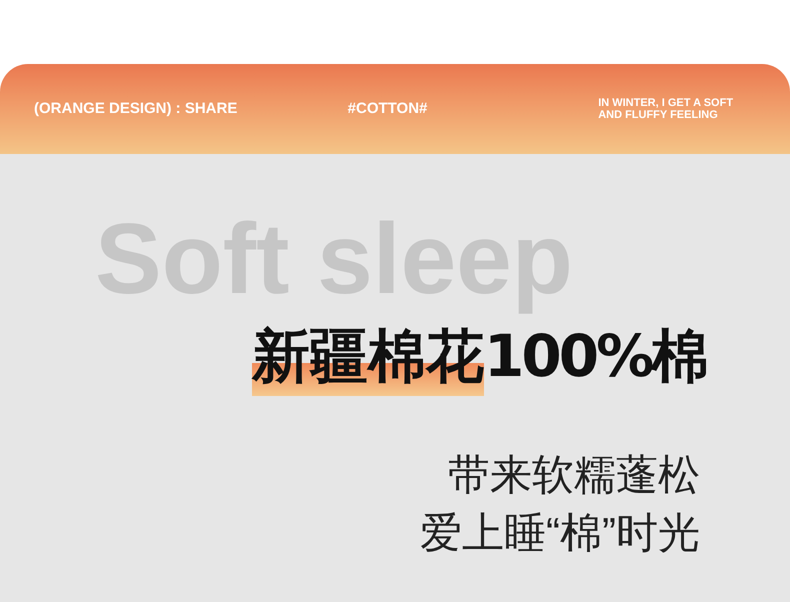 This screenshot has height=602, width=790. What do you see at coordinates (560, 533) in the screenshot?
I see `tagline-text: 爱上睡“棉”时光` at bounding box center [560, 533].